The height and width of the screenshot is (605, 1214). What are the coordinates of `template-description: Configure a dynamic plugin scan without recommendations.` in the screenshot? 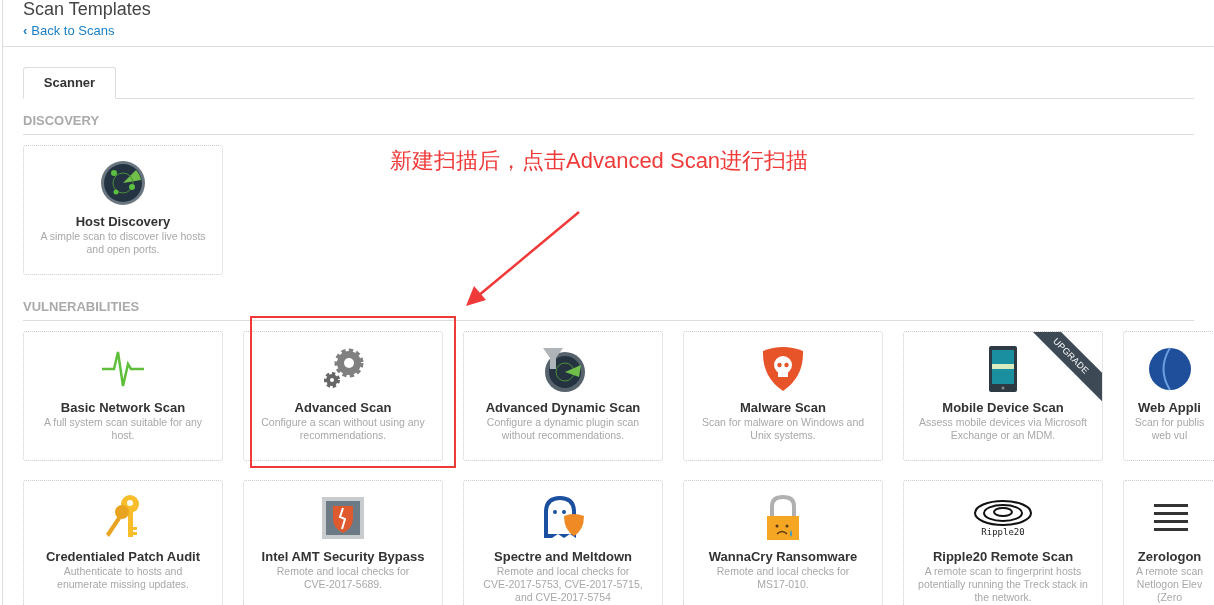 It's located at (563, 429).